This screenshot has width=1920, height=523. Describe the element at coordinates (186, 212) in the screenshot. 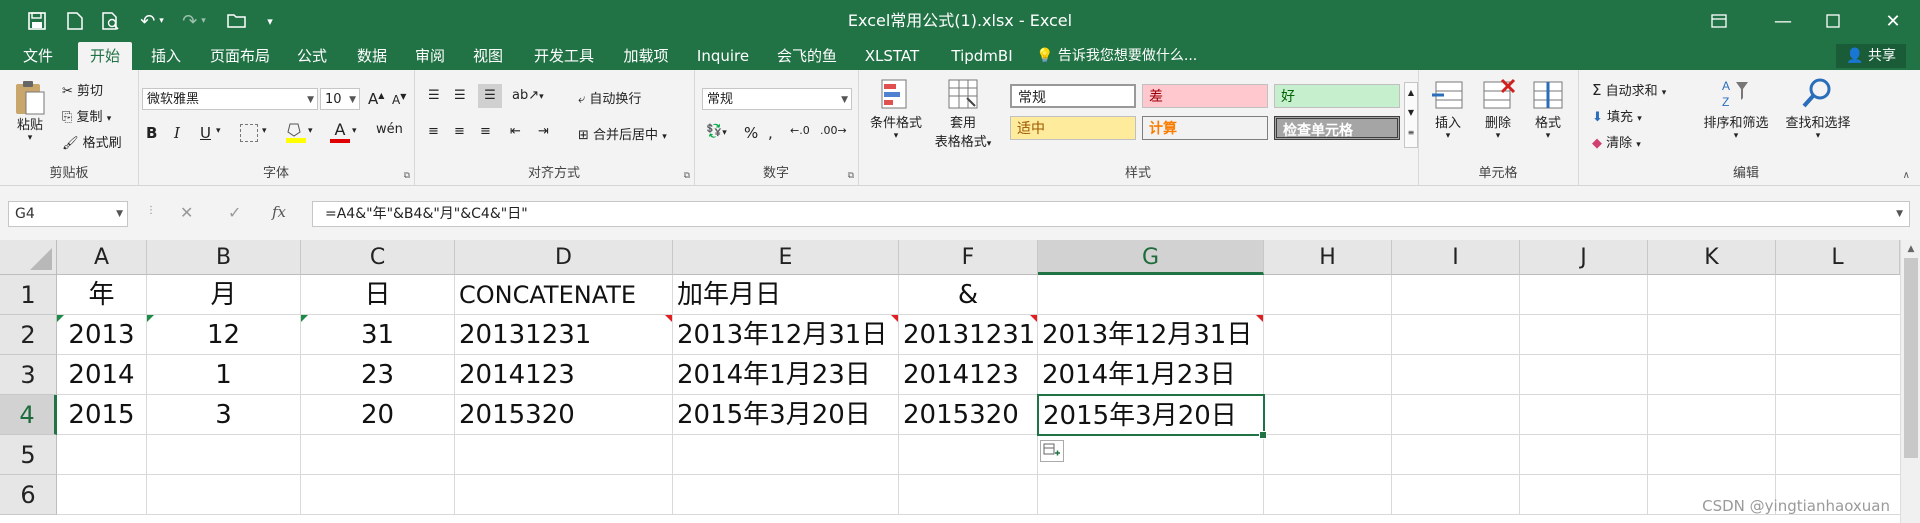

I see `cancel-entry-icon: ✕` at that location.